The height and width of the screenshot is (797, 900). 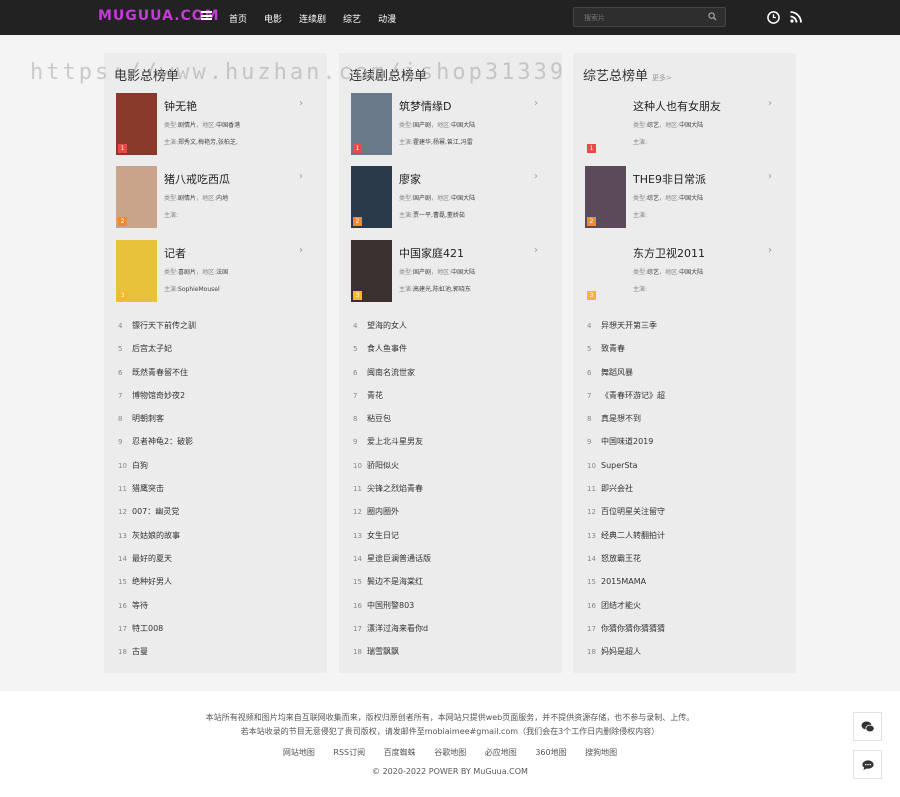 What do you see at coordinates (601, 752) in the screenshot?
I see `footer-link-sogou: 搜狗地图` at bounding box center [601, 752].